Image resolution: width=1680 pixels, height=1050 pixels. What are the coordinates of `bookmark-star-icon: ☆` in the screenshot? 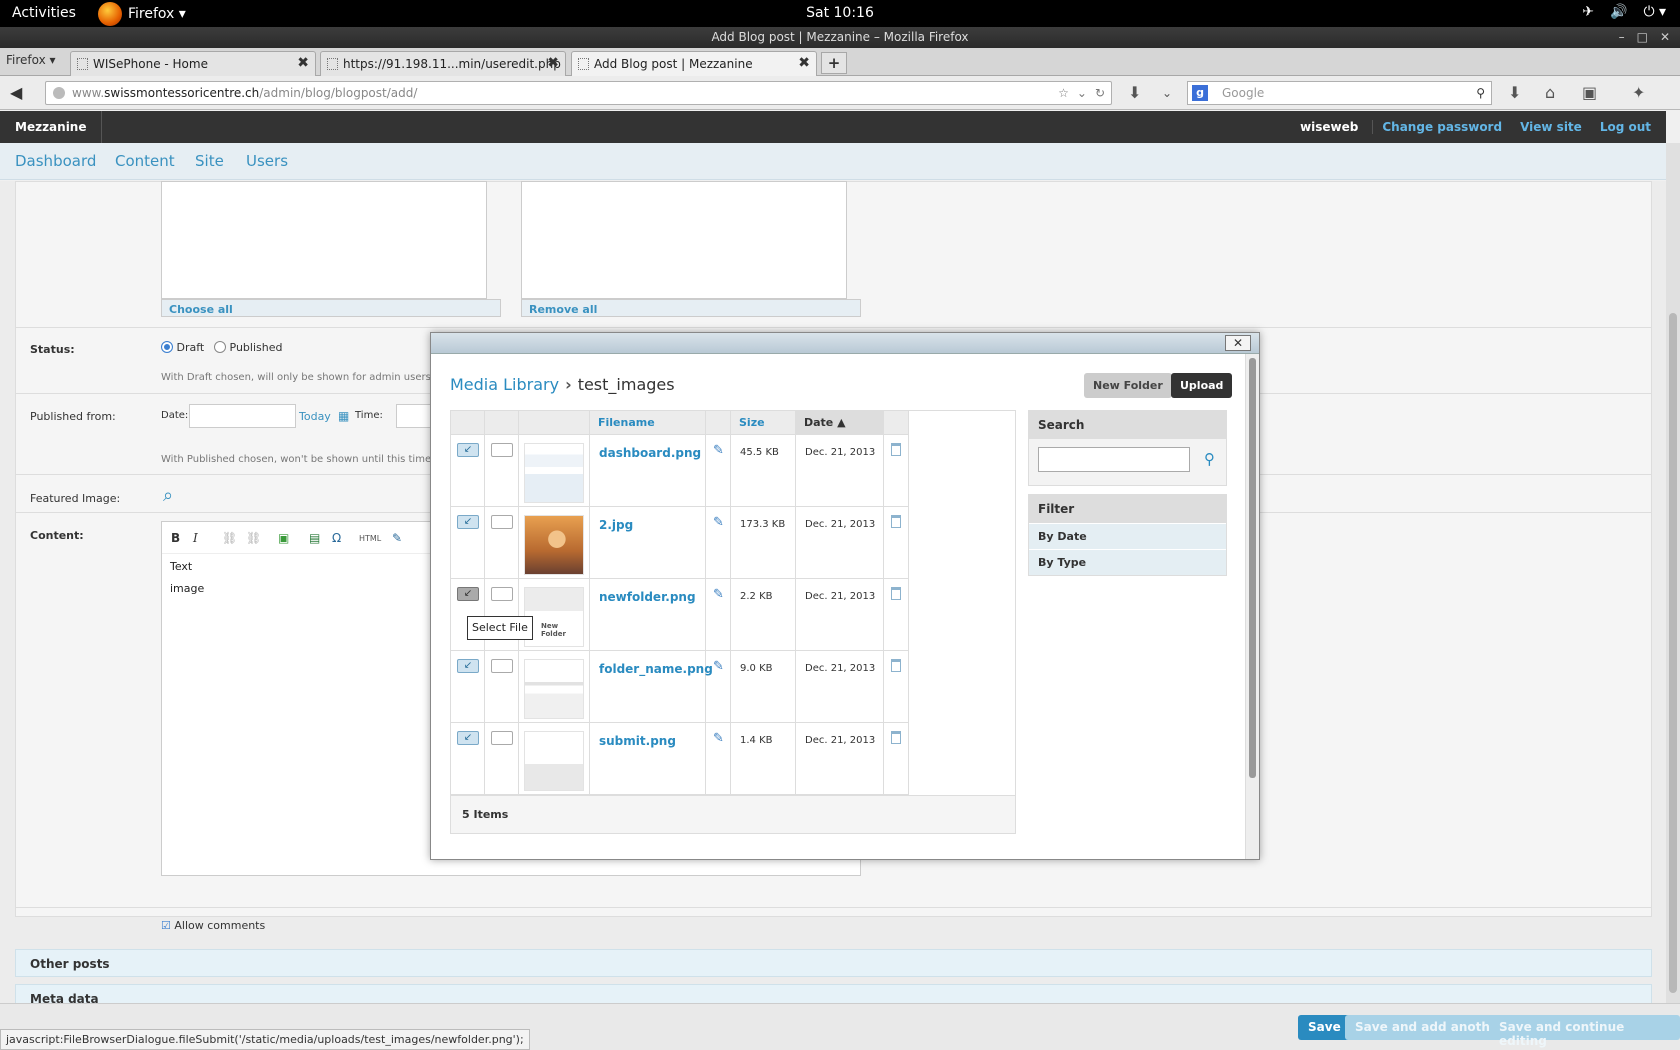 It's located at (1063, 93).